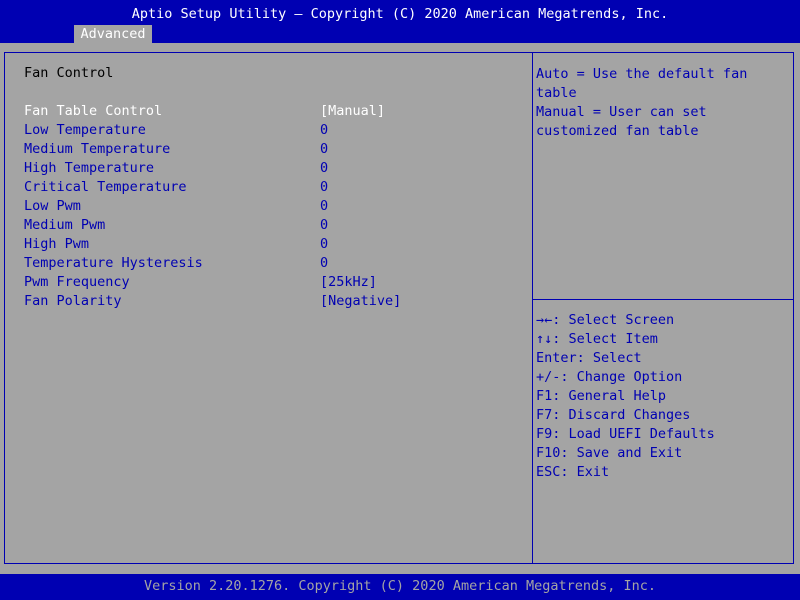 This screenshot has width=800, height=600. What do you see at coordinates (274, 264) in the screenshot?
I see `setting-temperature-hysteresis: Temperature Hysteresis 0` at bounding box center [274, 264].